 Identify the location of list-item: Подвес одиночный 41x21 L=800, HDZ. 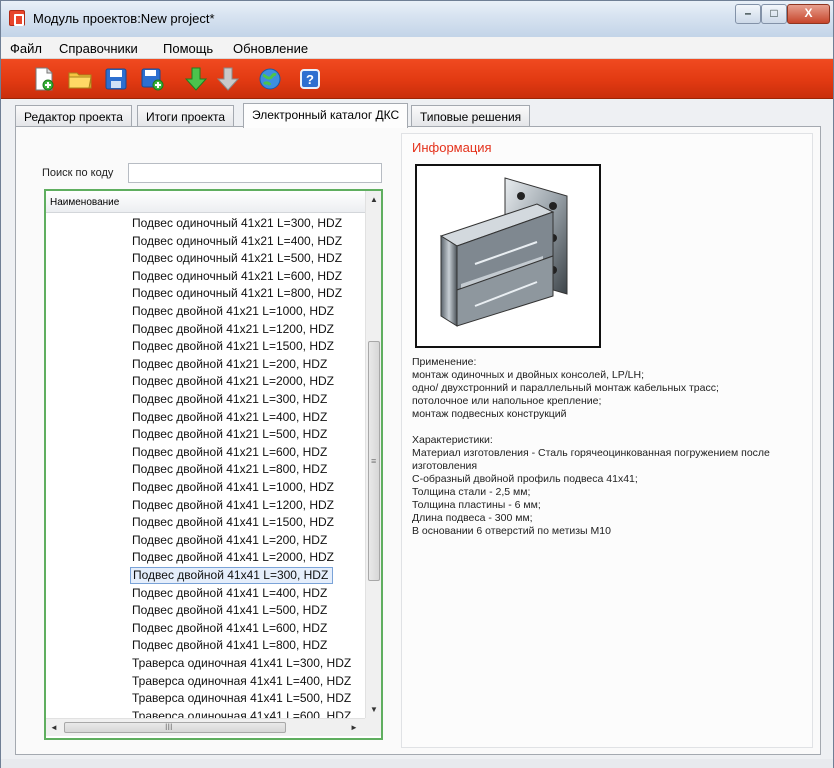
(238, 293).